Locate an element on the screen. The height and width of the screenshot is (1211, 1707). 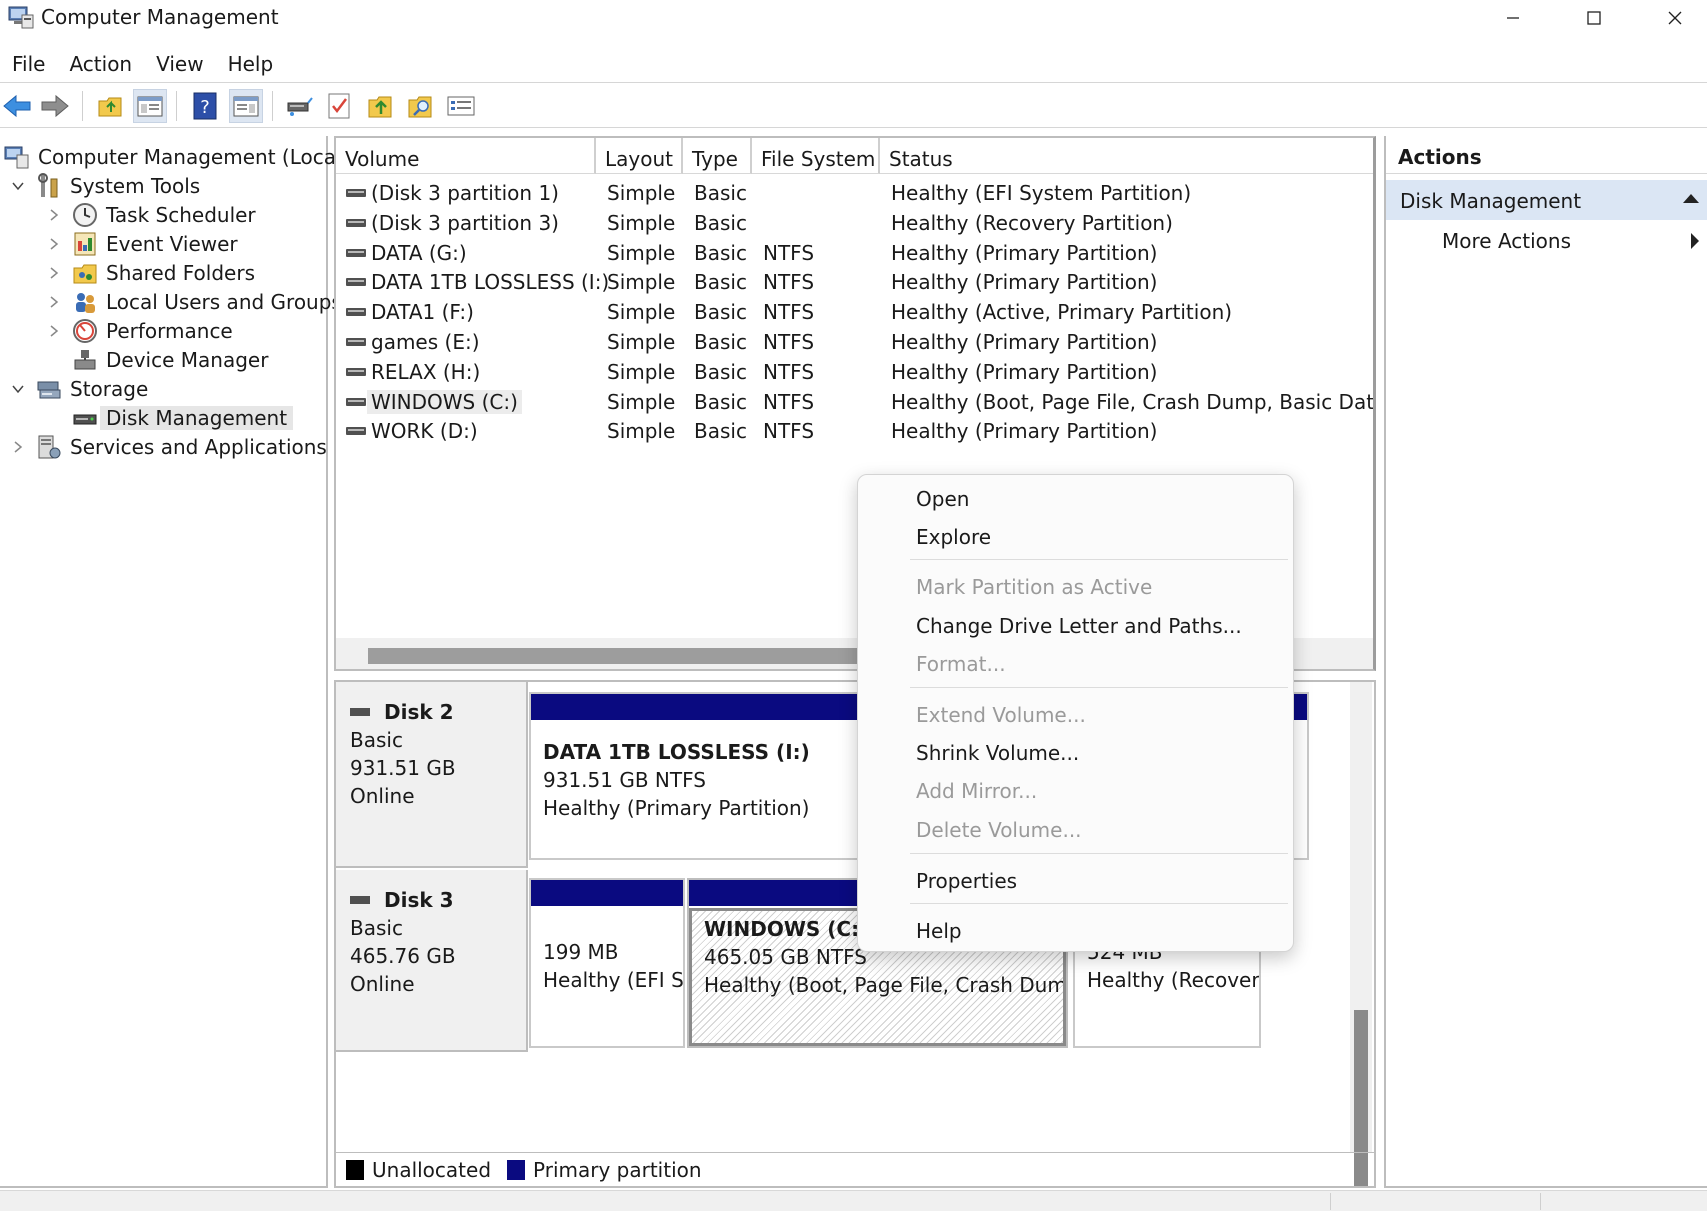
tree-label: Services and Applications is located at coordinates (198, 447).